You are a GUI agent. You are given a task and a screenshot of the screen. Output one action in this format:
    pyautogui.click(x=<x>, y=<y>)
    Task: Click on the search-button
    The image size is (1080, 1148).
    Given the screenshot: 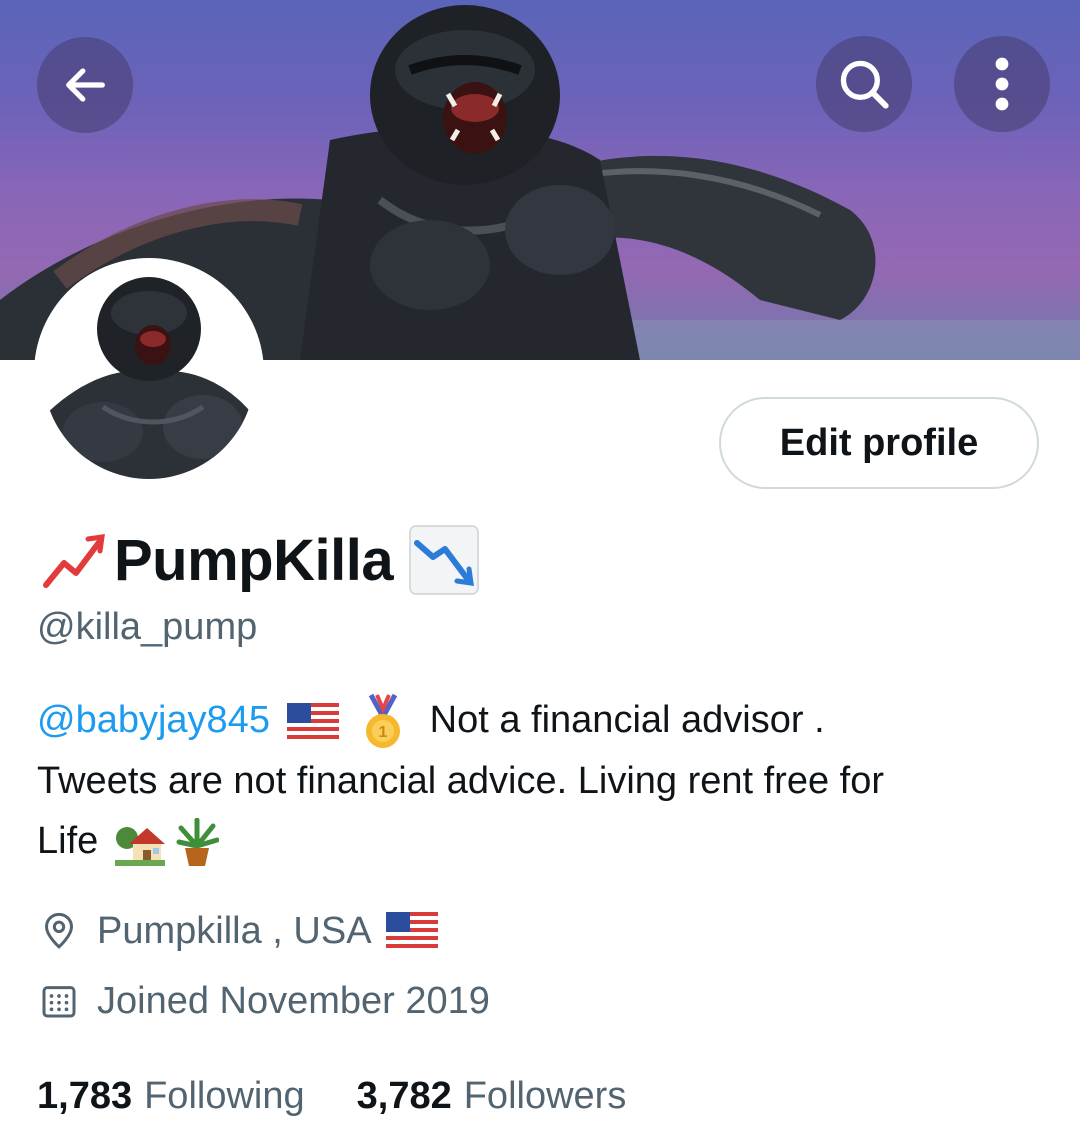 What is the action you would take?
    pyautogui.click(x=864, y=84)
    